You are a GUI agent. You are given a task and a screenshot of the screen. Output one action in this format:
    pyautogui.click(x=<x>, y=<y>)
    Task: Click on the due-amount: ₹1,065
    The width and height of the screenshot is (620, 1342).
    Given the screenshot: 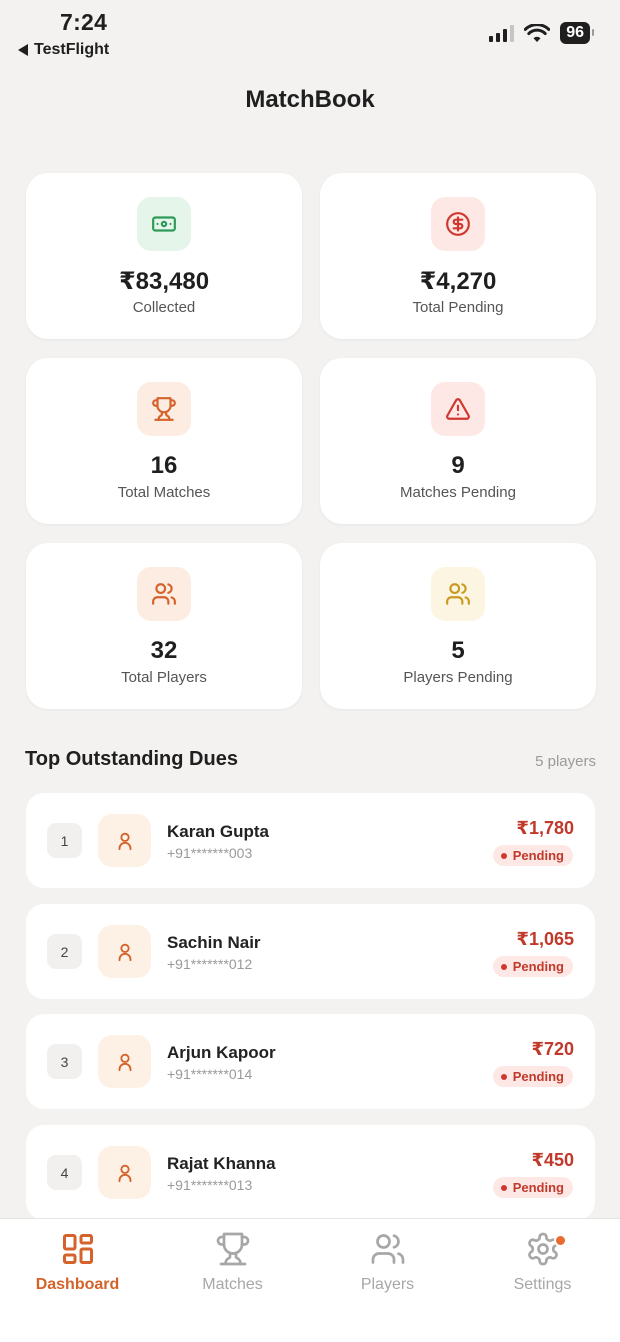 What is the action you would take?
    pyautogui.click(x=545, y=939)
    